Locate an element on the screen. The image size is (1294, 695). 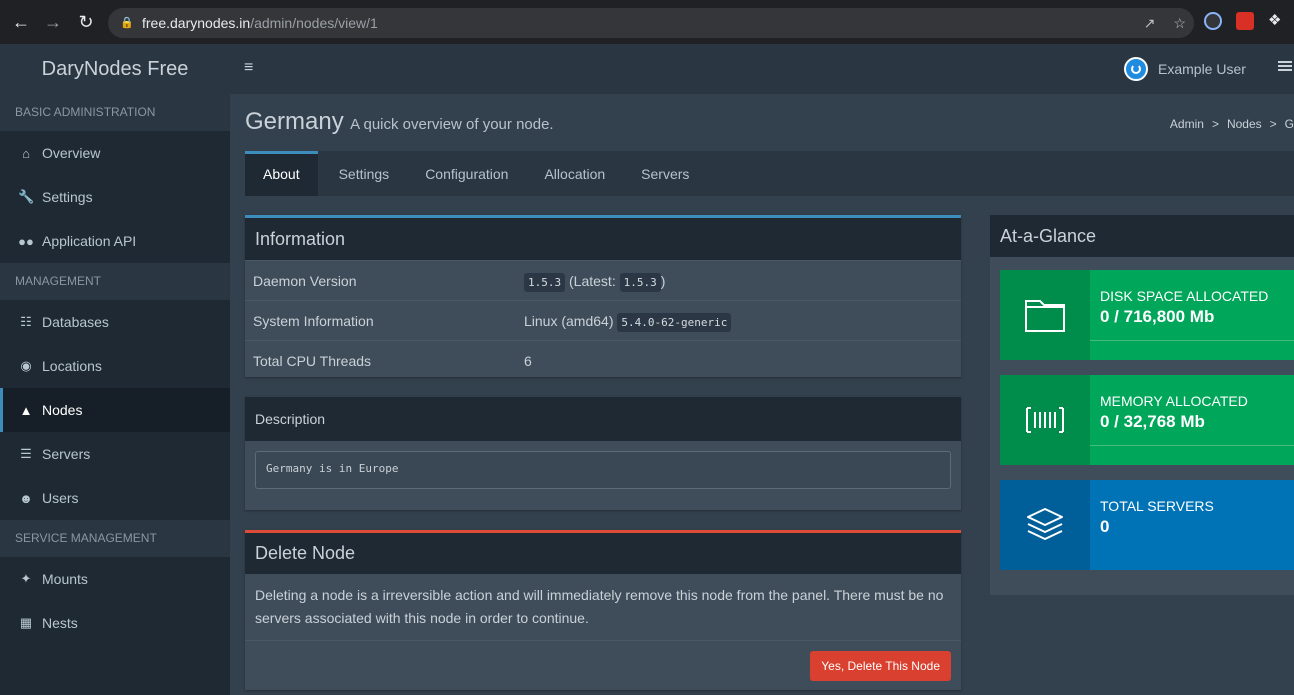
user-menu: Example User is located at coordinates (1185, 69).